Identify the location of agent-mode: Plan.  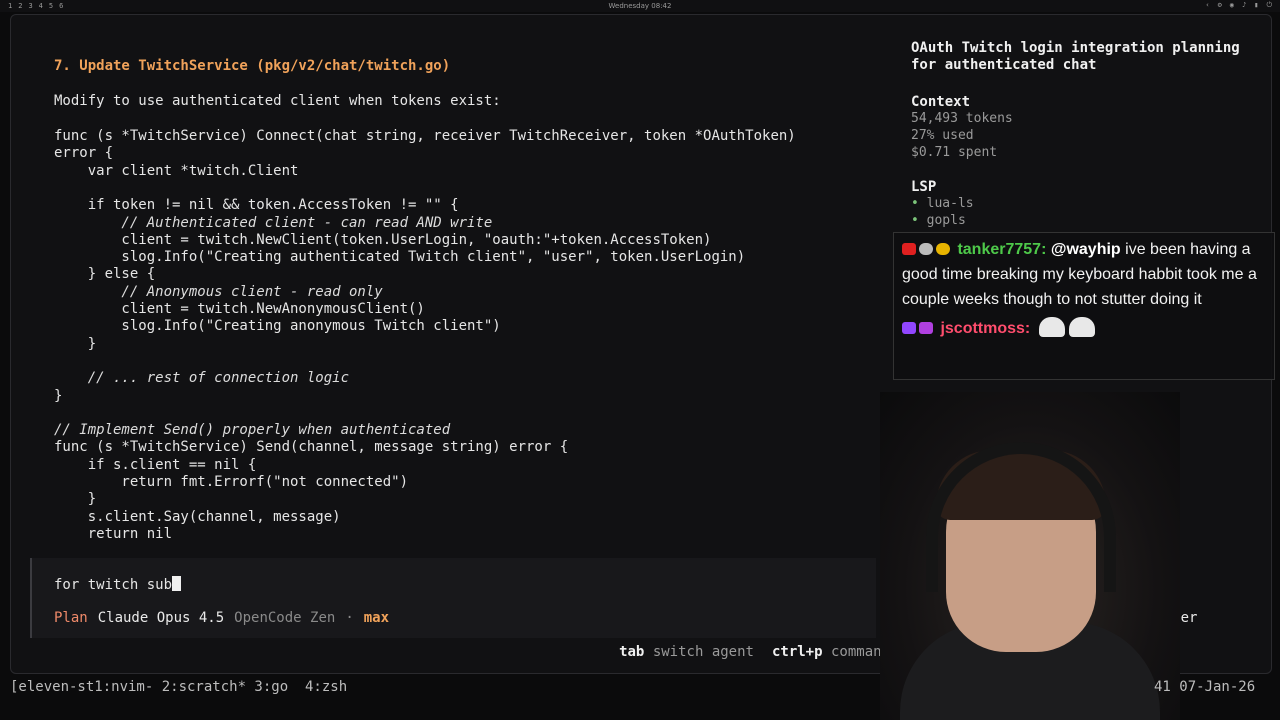
(71, 618).